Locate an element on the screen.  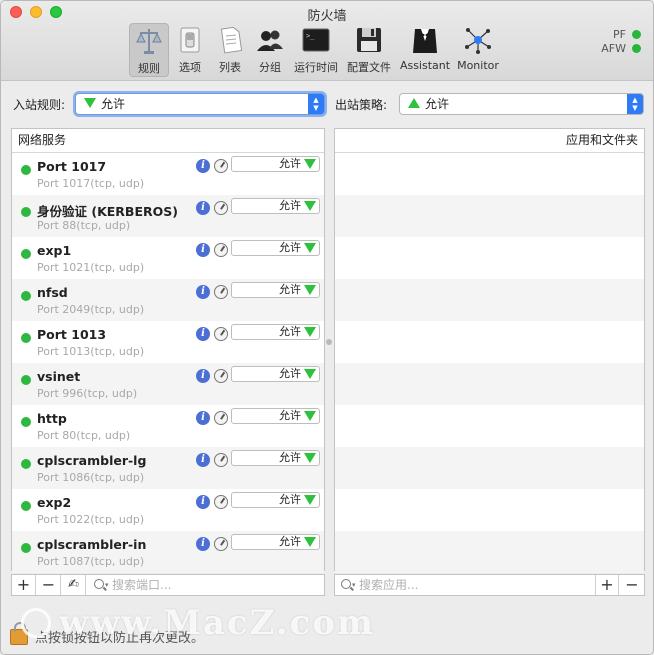
service-port: Port 996(tcp, udp) is located at coordinates (87, 393).